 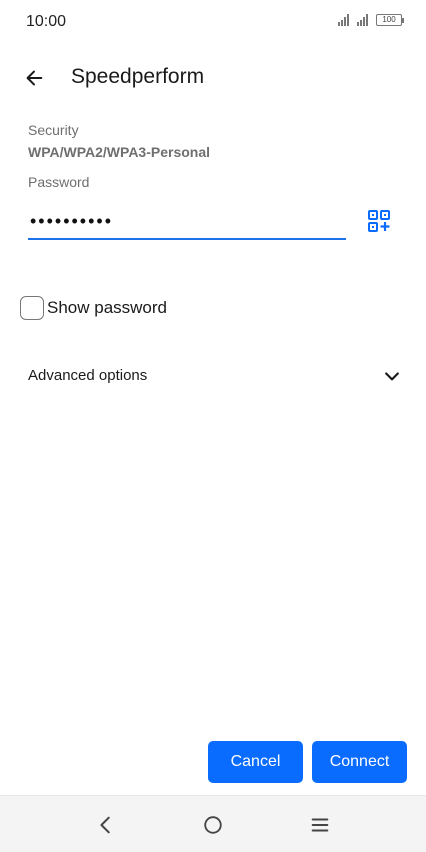 I want to click on chevron-down-icon, so click(x=392, y=376).